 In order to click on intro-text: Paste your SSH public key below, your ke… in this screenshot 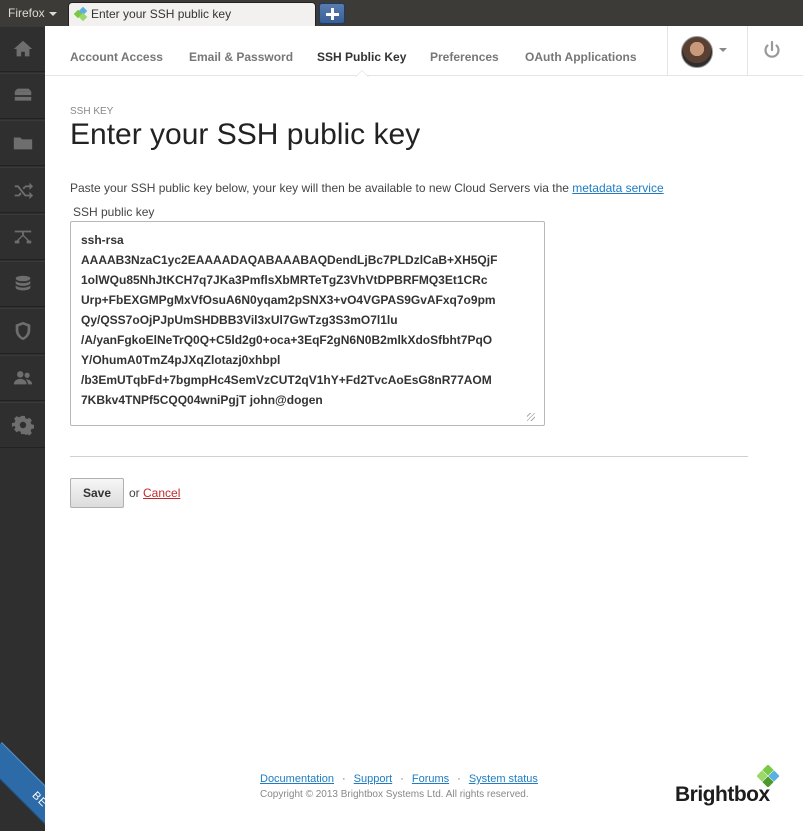, I will do `click(367, 188)`.